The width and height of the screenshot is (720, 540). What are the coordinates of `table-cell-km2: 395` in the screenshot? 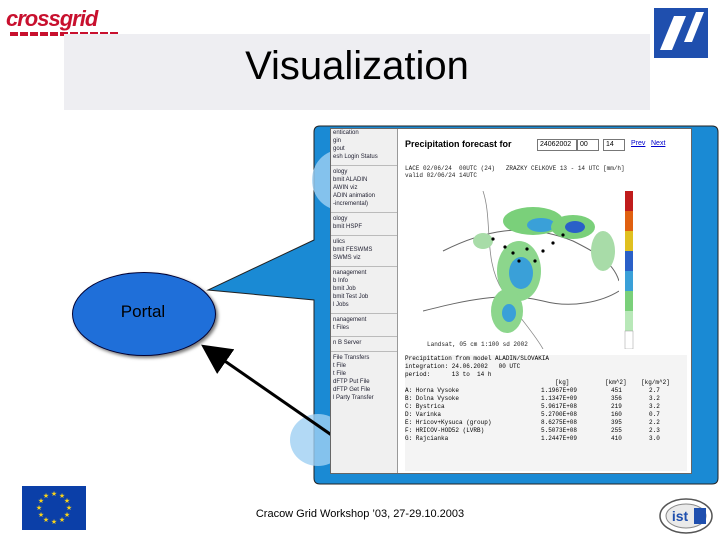 It's located at (616, 422).